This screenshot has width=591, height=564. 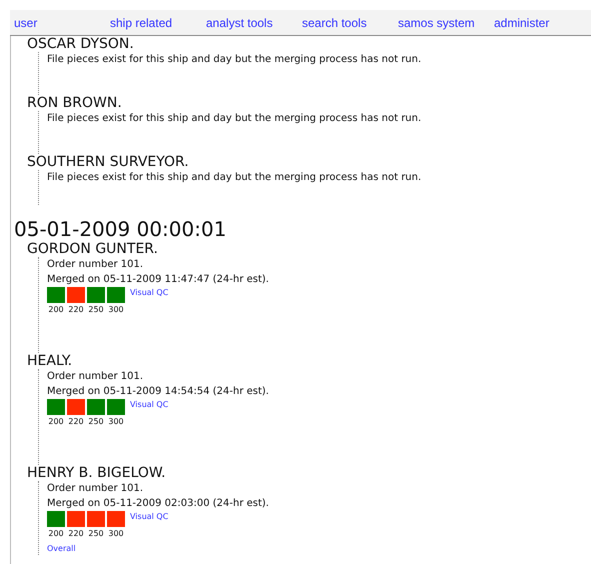 I want to click on overall-link: Overall, so click(x=61, y=549).